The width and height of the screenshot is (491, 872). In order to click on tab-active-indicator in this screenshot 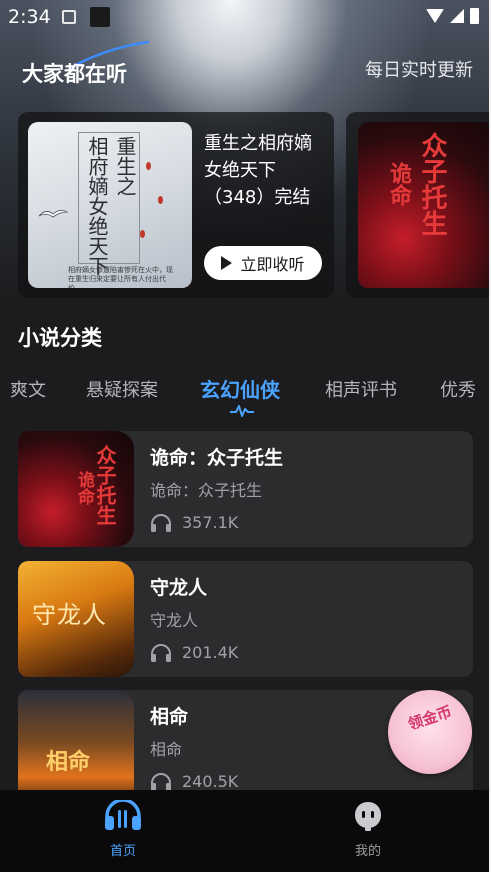, I will do `click(242, 411)`.